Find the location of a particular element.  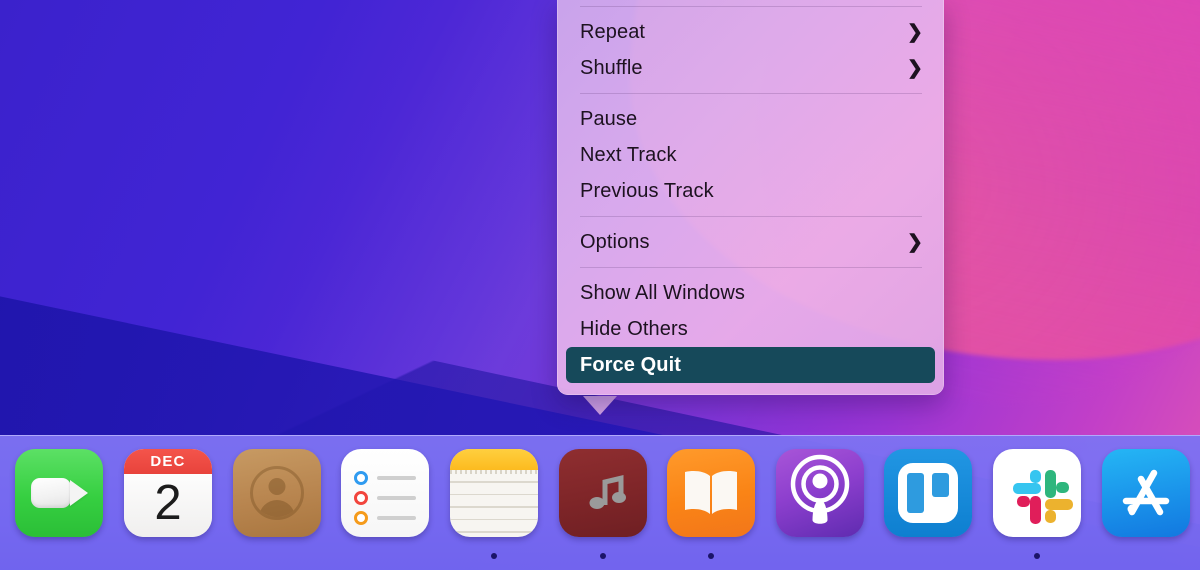

slack-petal-blue-bar is located at coordinates (1027, 488).